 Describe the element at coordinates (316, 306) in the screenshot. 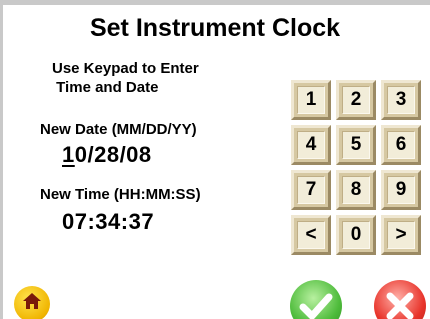

I see `checkmark-icon` at that location.